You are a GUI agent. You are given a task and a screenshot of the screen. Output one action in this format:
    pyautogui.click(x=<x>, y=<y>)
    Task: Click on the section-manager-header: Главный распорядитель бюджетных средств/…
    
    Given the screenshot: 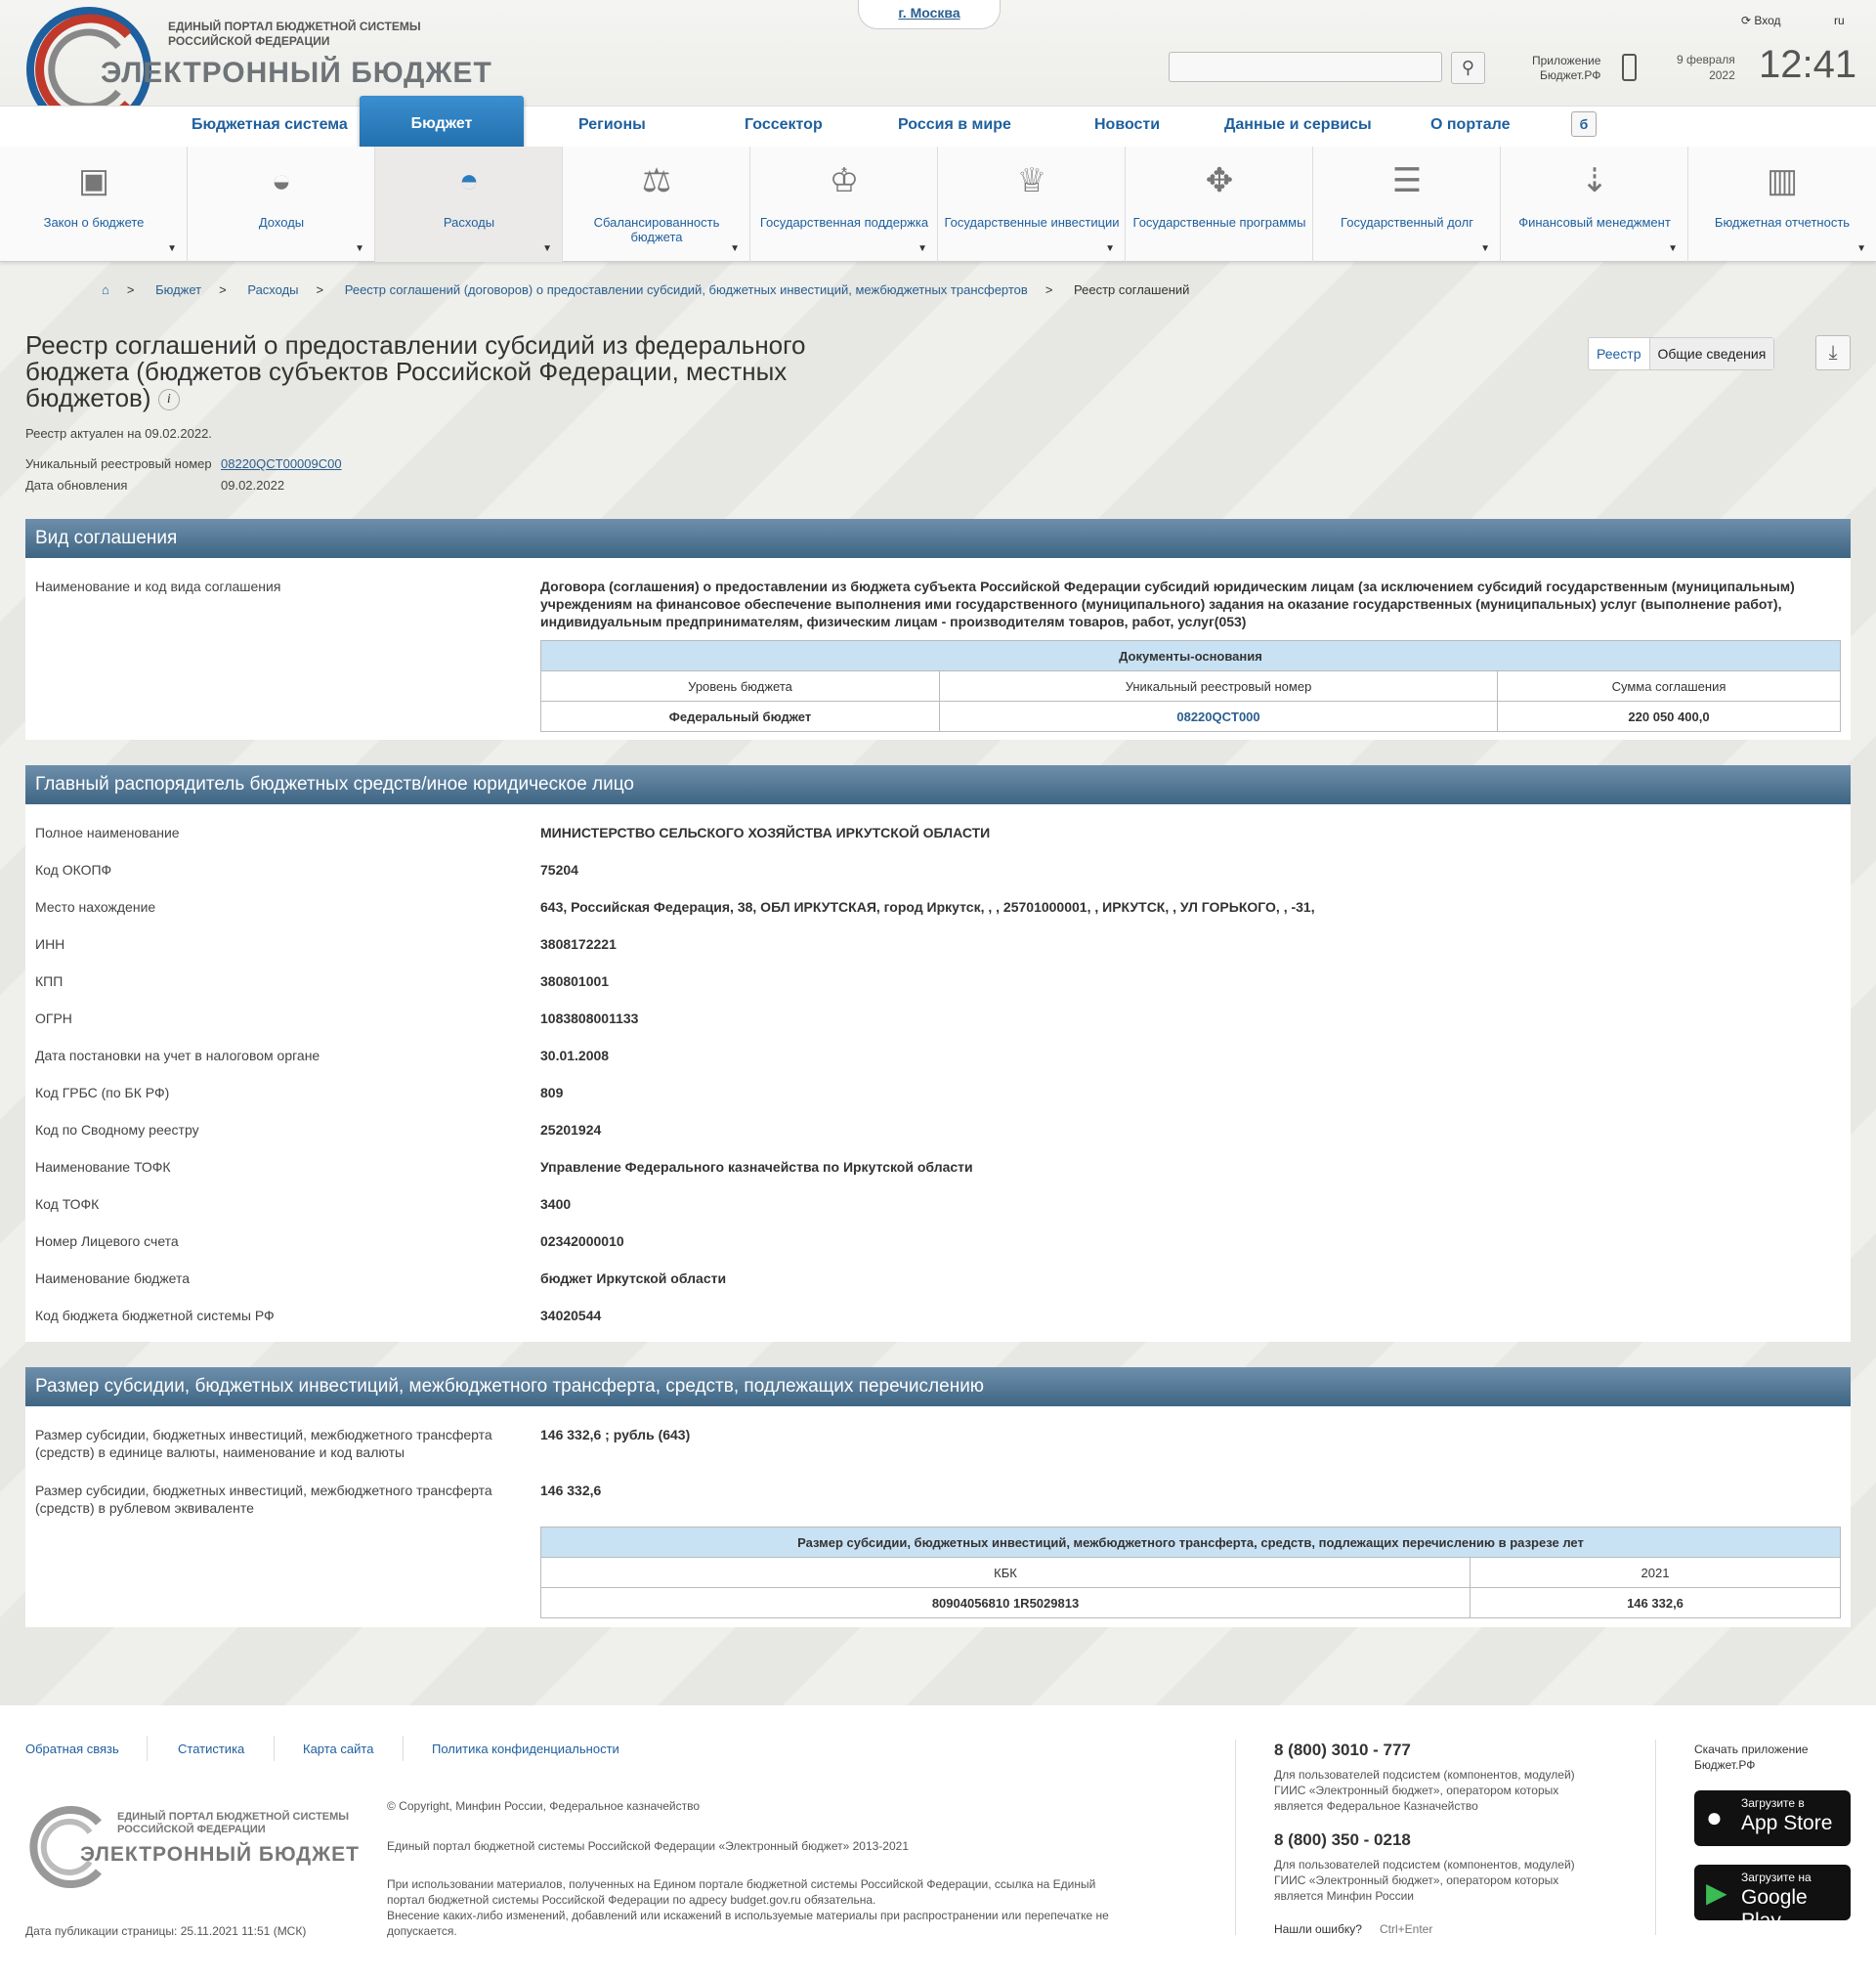 What is the action you would take?
    pyautogui.click(x=938, y=784)
    